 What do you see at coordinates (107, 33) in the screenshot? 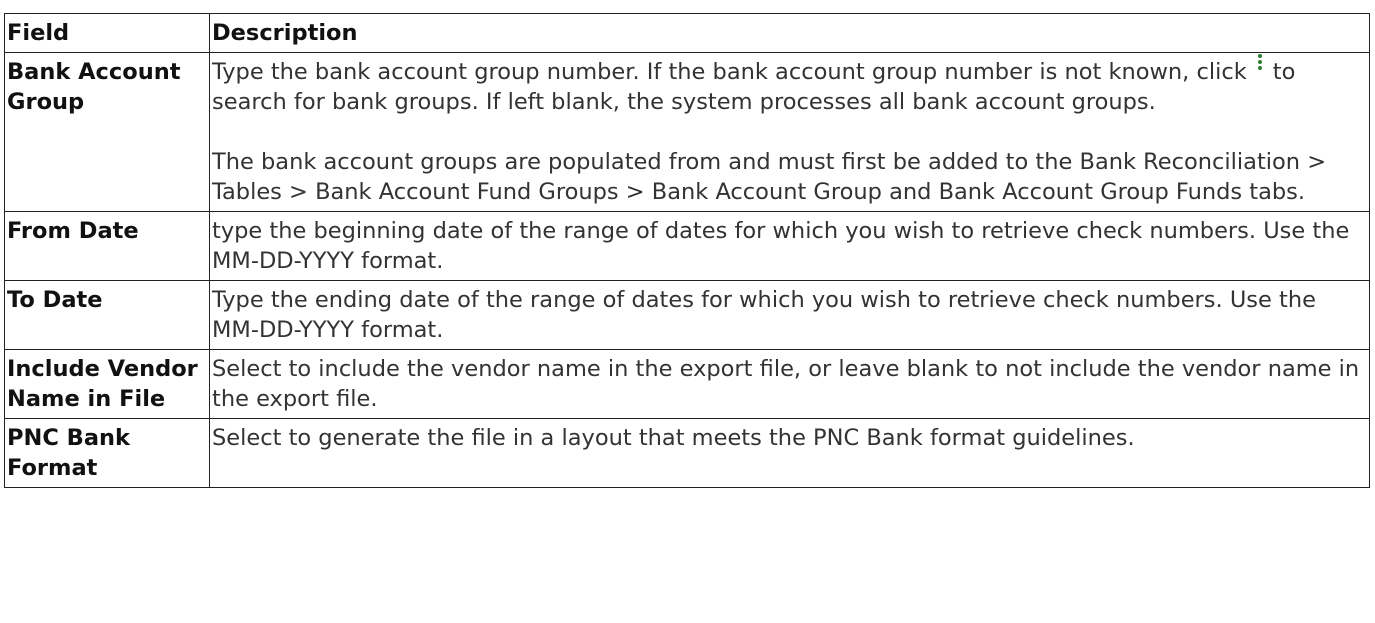
I see `header-field: Field` at bounding box center [107, 33].